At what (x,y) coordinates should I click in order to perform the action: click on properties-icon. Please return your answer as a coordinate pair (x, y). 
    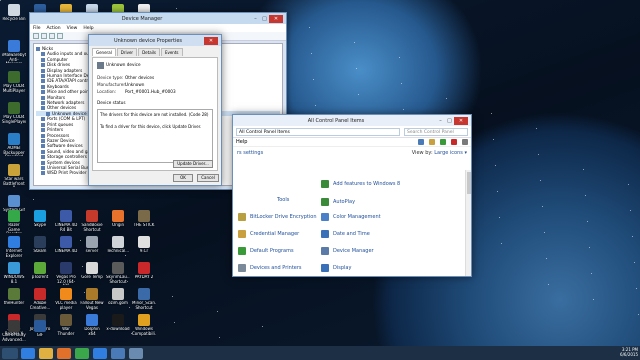
    Looking at the image, I should click on (52, 36).